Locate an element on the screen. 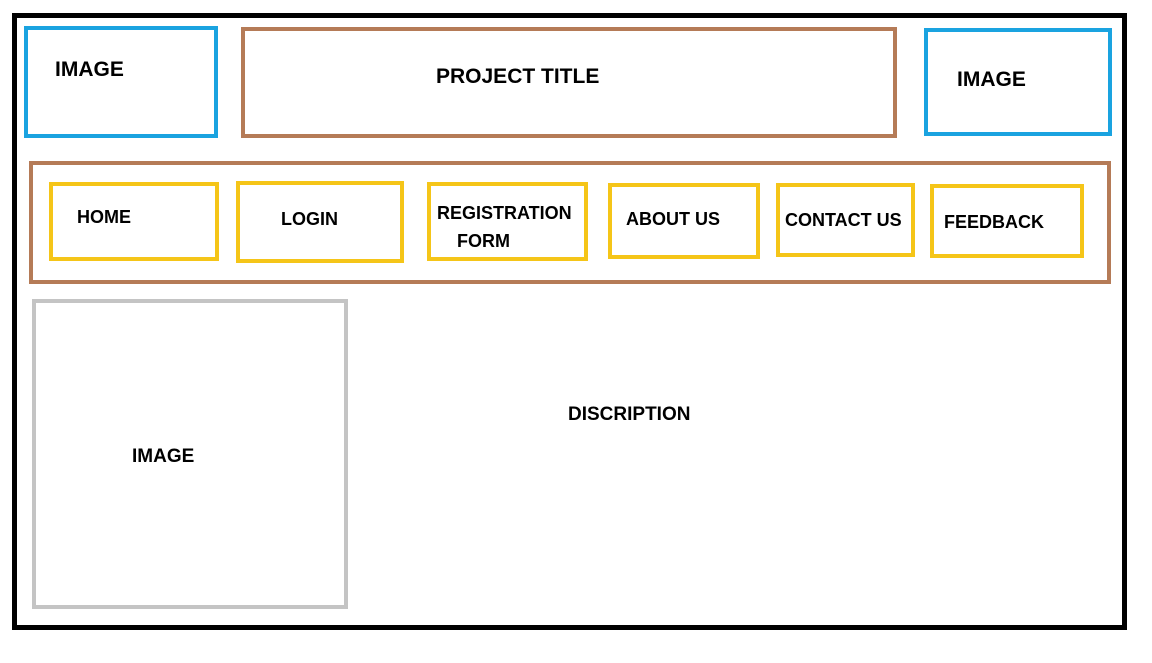  nav-contact-us-label: CONTACT US is located at coordinates (843, 220).